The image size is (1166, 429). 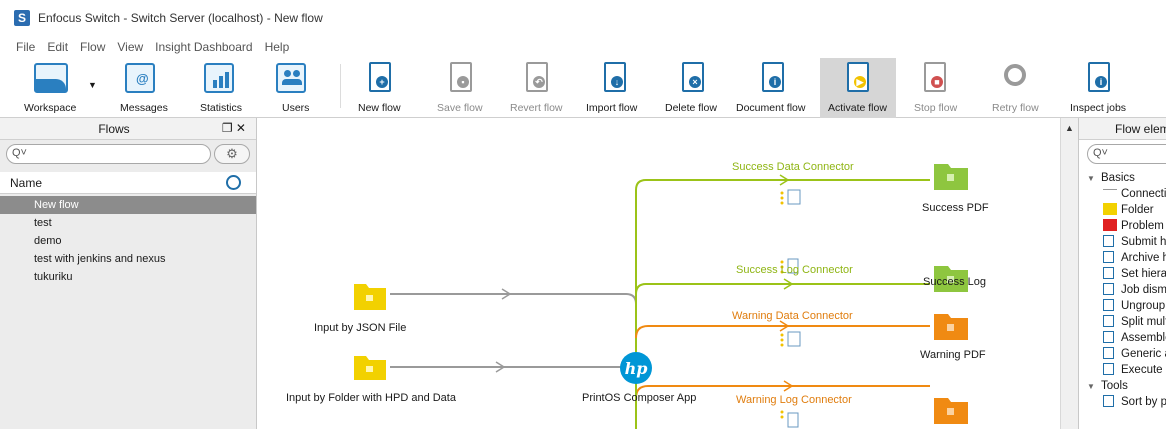 I want to click on list-item: test with jenkins and nexus, so click(x=128, y=259).